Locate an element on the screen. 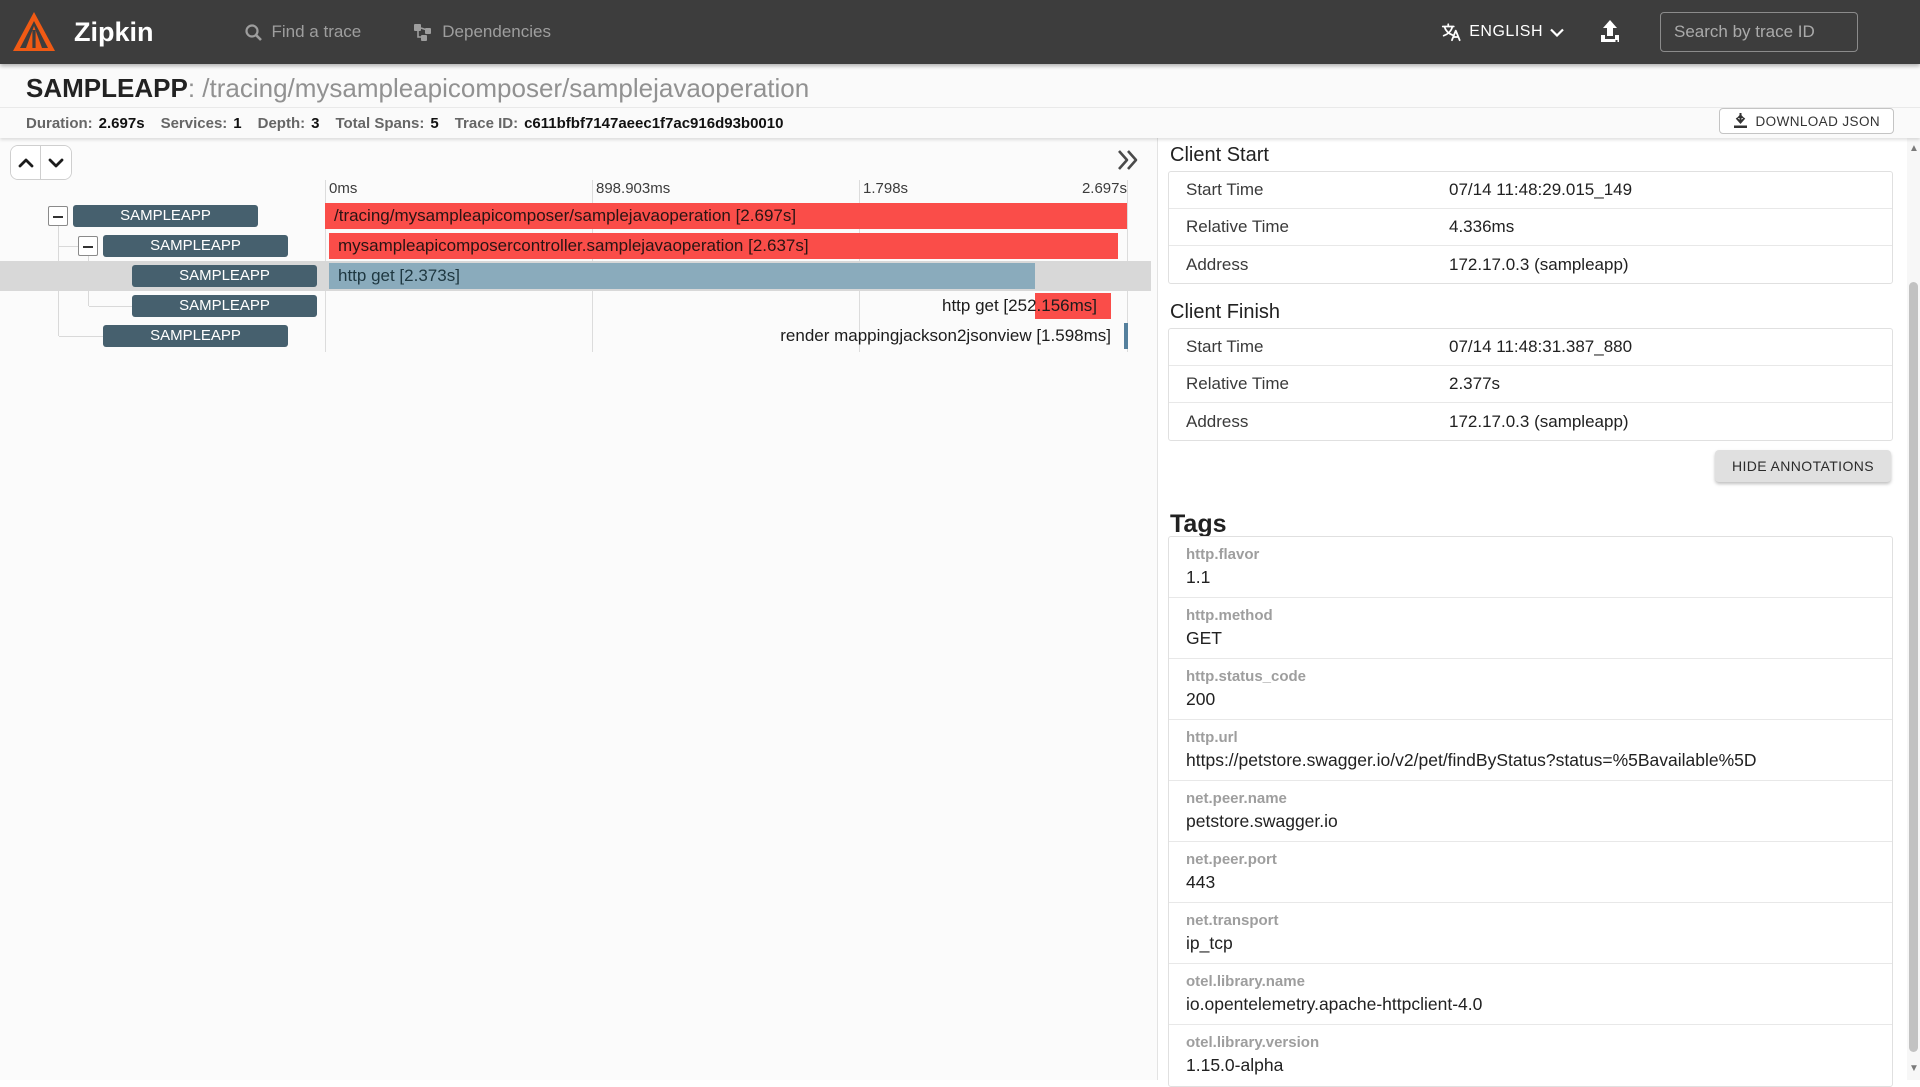 Image resolution: width=1920 pixels, height=1087 pixels. tag-key: http.status_code is located at coordinates (1246, 676).